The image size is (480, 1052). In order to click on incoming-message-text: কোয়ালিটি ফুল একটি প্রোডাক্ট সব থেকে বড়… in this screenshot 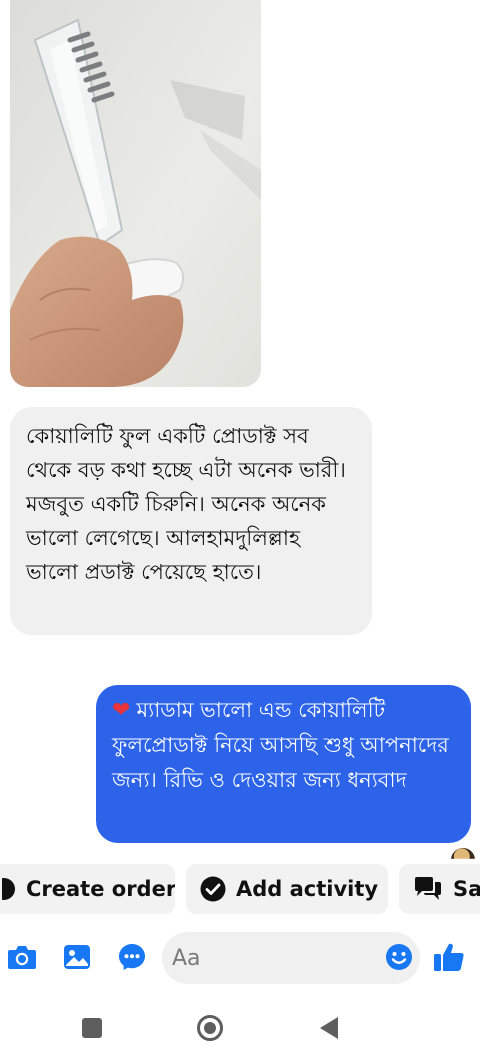, I will do `click(186, 504)`.